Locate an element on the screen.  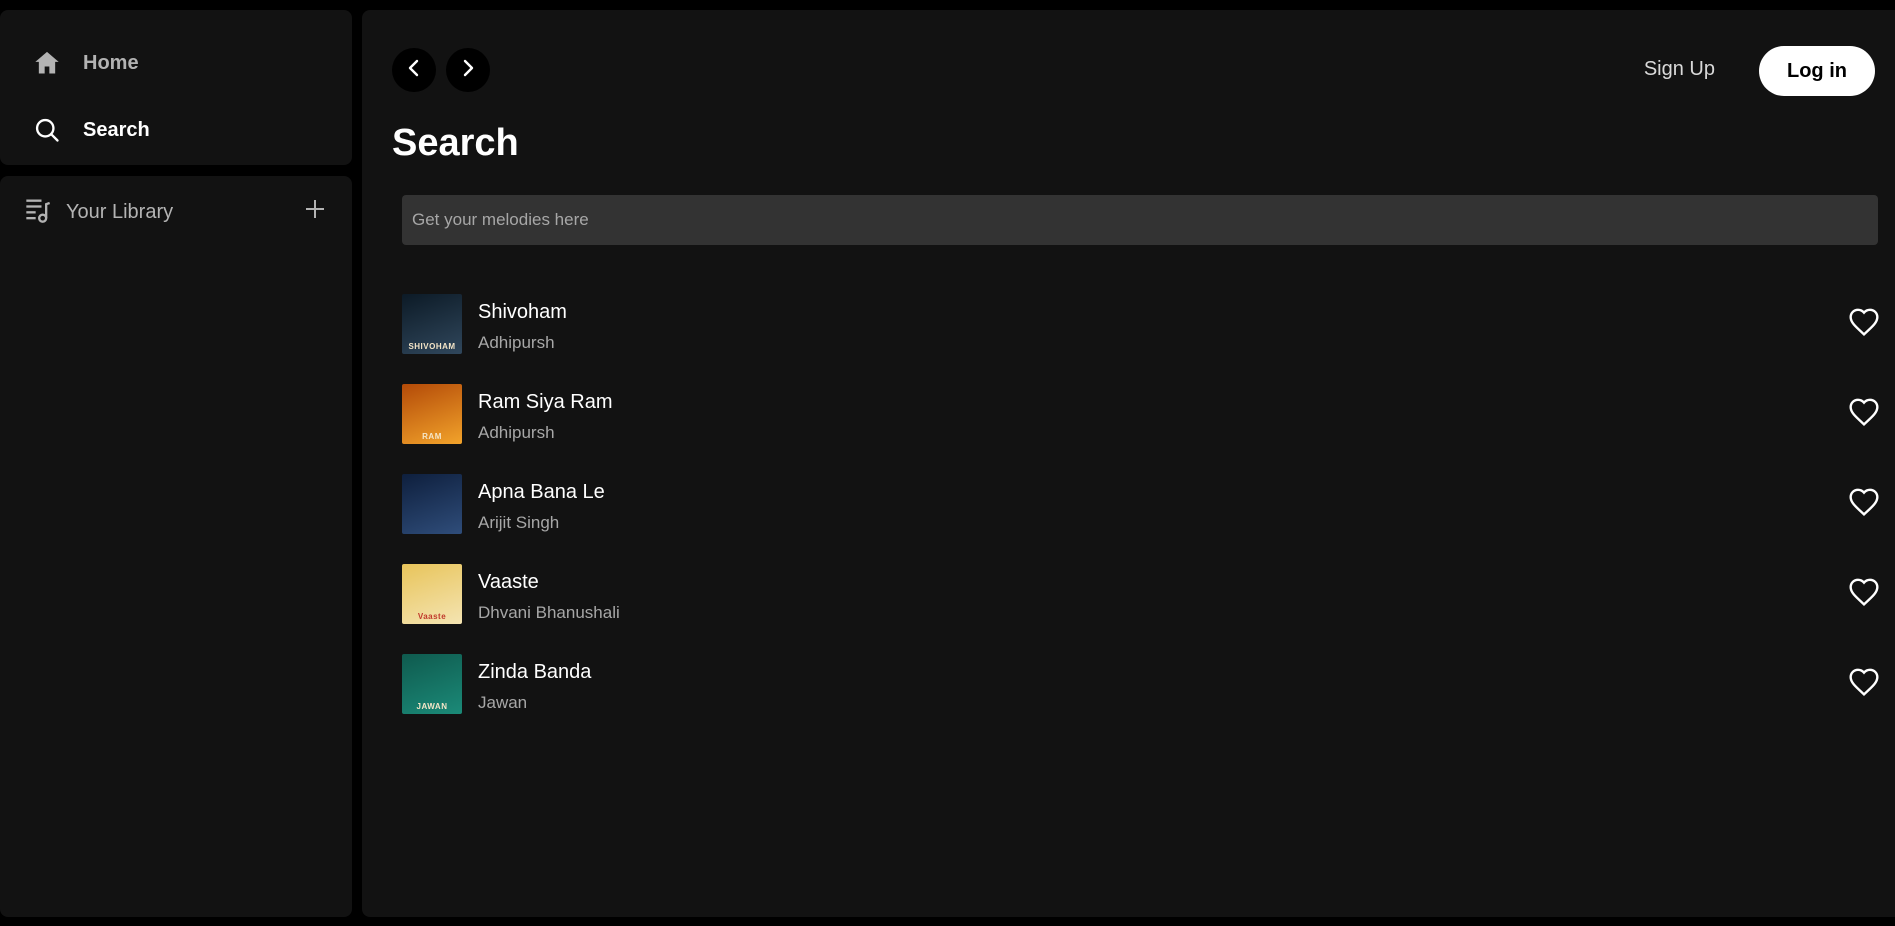
song-artist: Arijit Singh is located at coordinates (519, 522).